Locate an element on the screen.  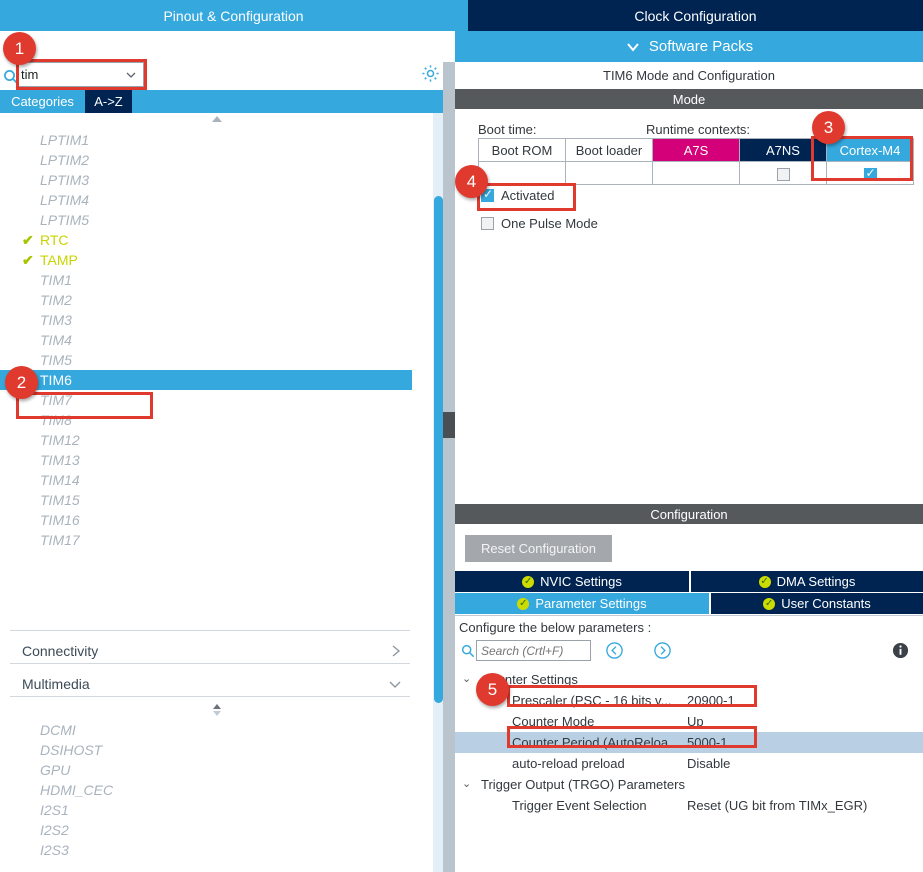
activated-option: Activated is located at coordinates (517, 195).